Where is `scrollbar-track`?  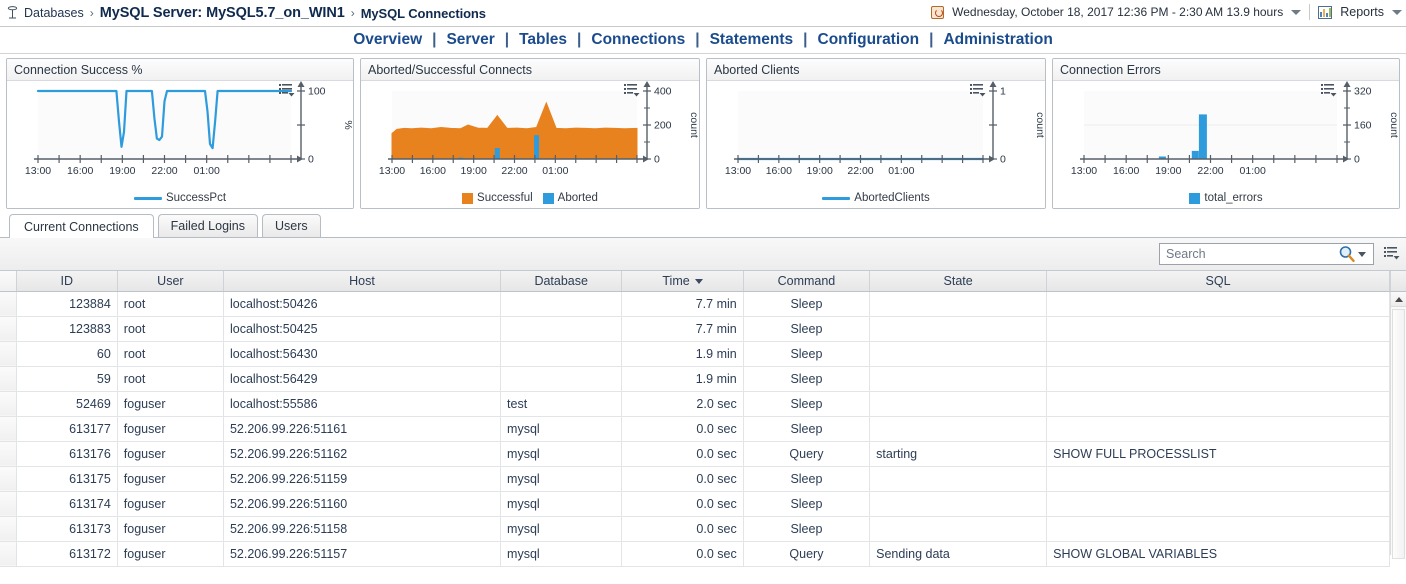 scrollbar-track is located at coordinates (1398, 433).